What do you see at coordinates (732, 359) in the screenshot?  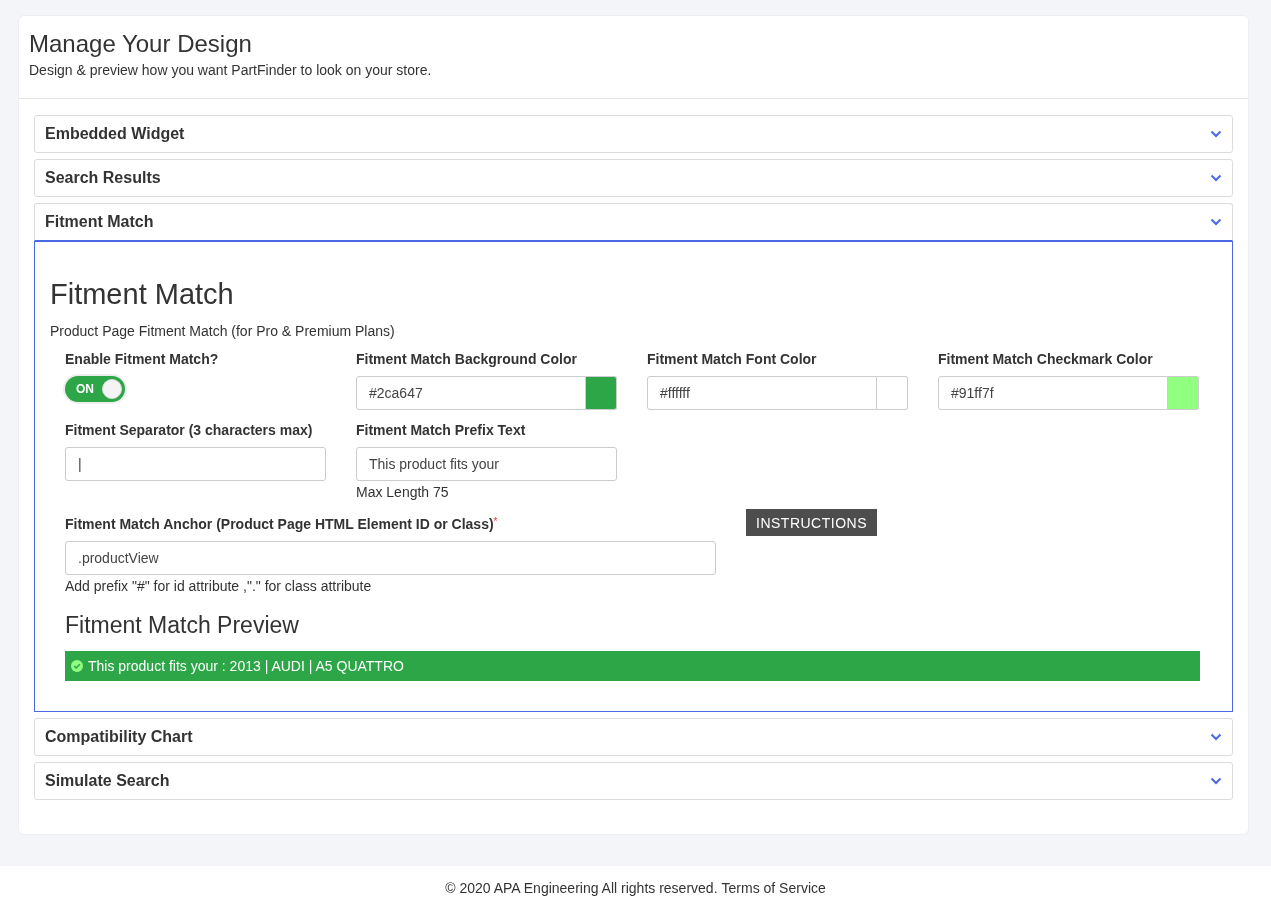 I see `field-label: Fitment Match Font Color` at bounding box center [732, 359].